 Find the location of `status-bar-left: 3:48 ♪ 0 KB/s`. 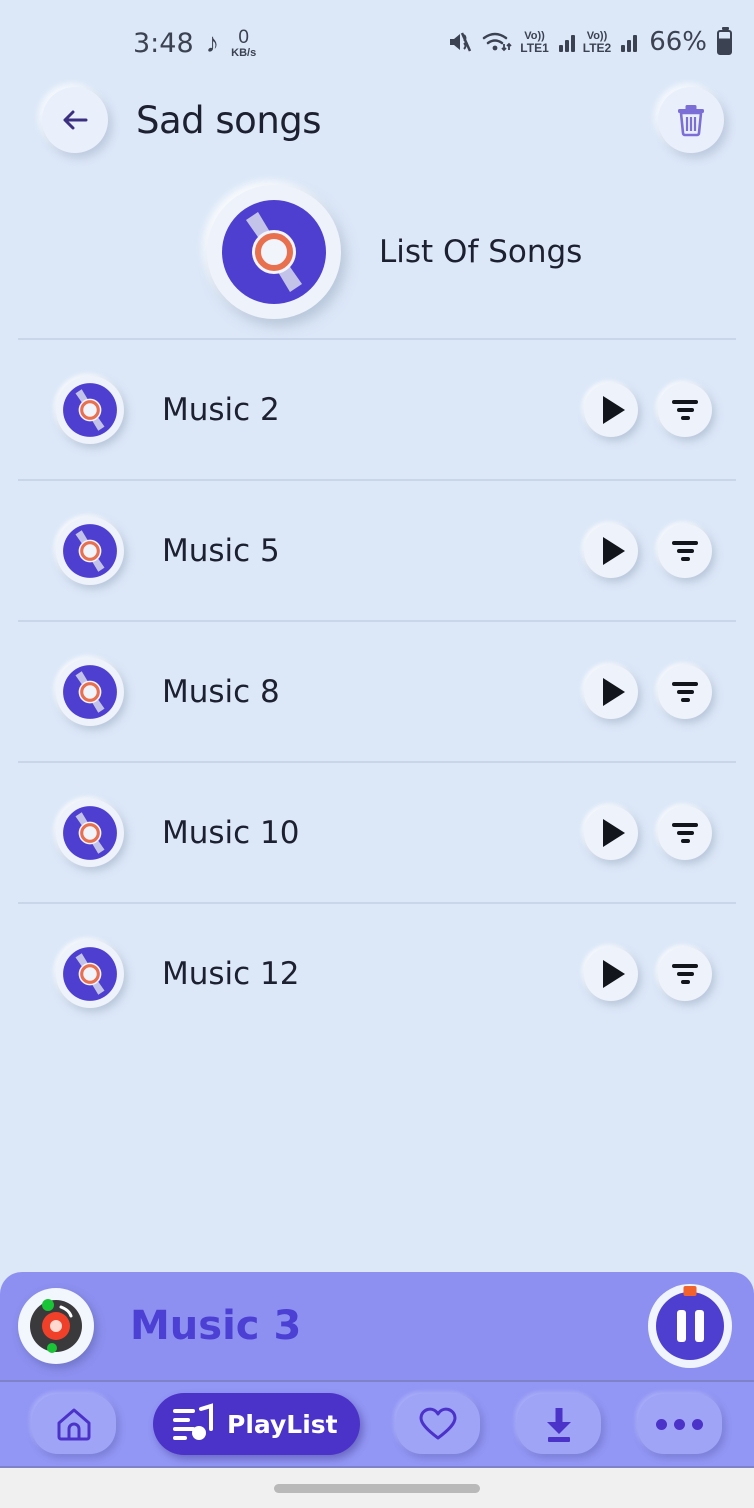

status-bar-left: 3:48 ♪ 0 KB/s is located at coordinates (194, 43).